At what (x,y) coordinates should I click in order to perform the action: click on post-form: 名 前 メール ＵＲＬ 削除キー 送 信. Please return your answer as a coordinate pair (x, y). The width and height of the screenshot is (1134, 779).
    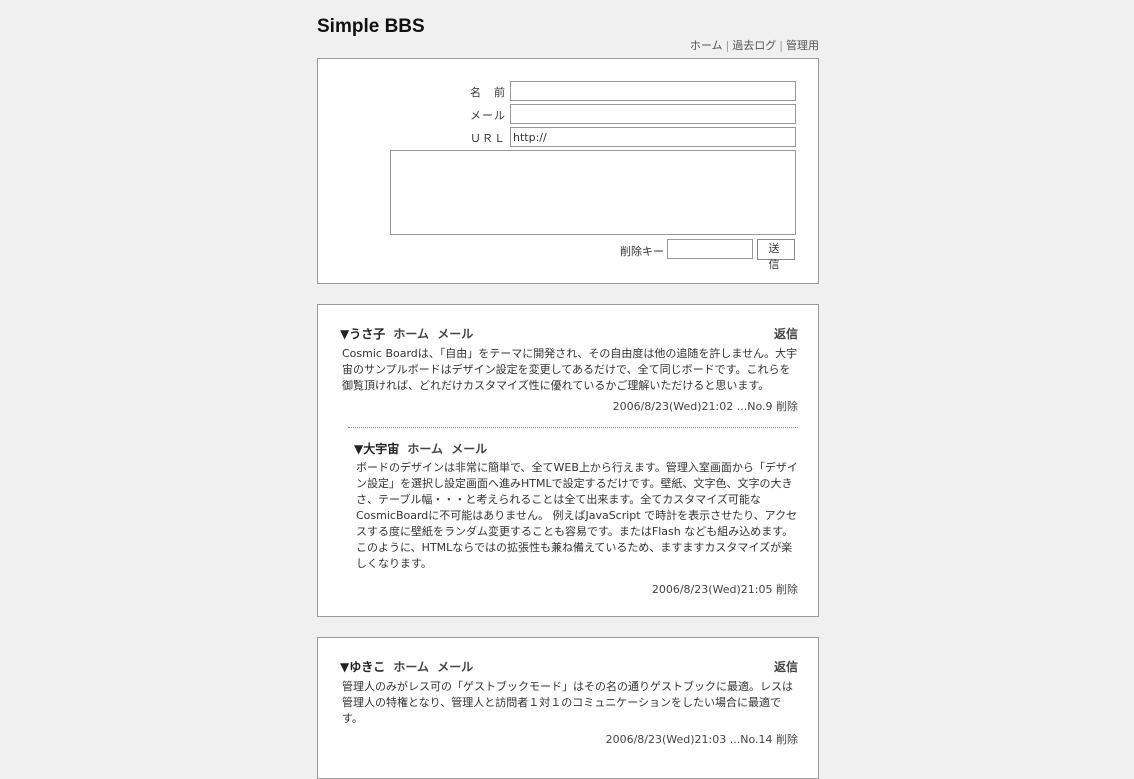
    Looking at the image, I should click on (568, 171).